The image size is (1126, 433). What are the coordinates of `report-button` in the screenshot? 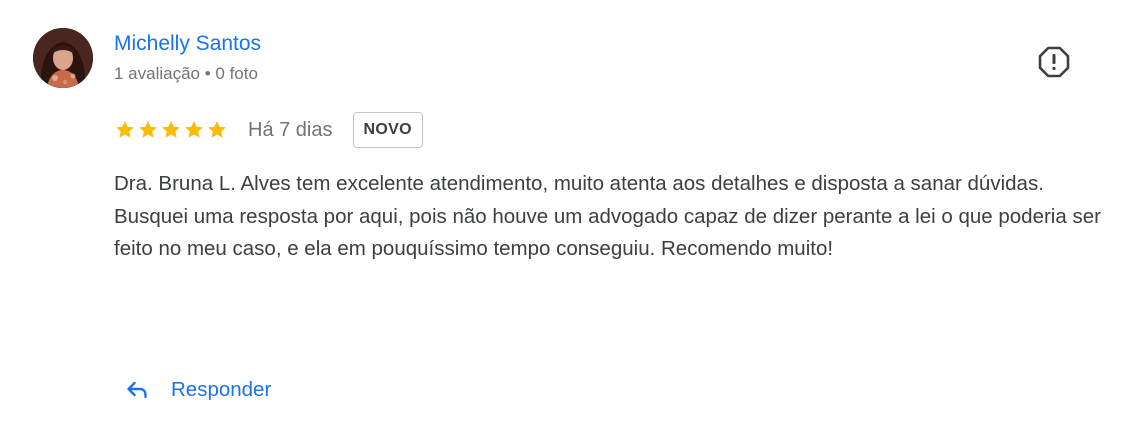 It's located at (1054, 62).